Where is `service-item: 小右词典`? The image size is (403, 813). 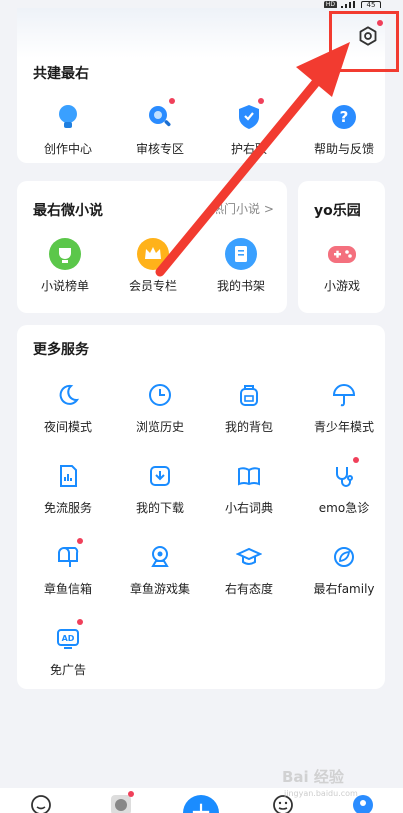
service-item: 小右词典 is located at coordinates (249, 487).